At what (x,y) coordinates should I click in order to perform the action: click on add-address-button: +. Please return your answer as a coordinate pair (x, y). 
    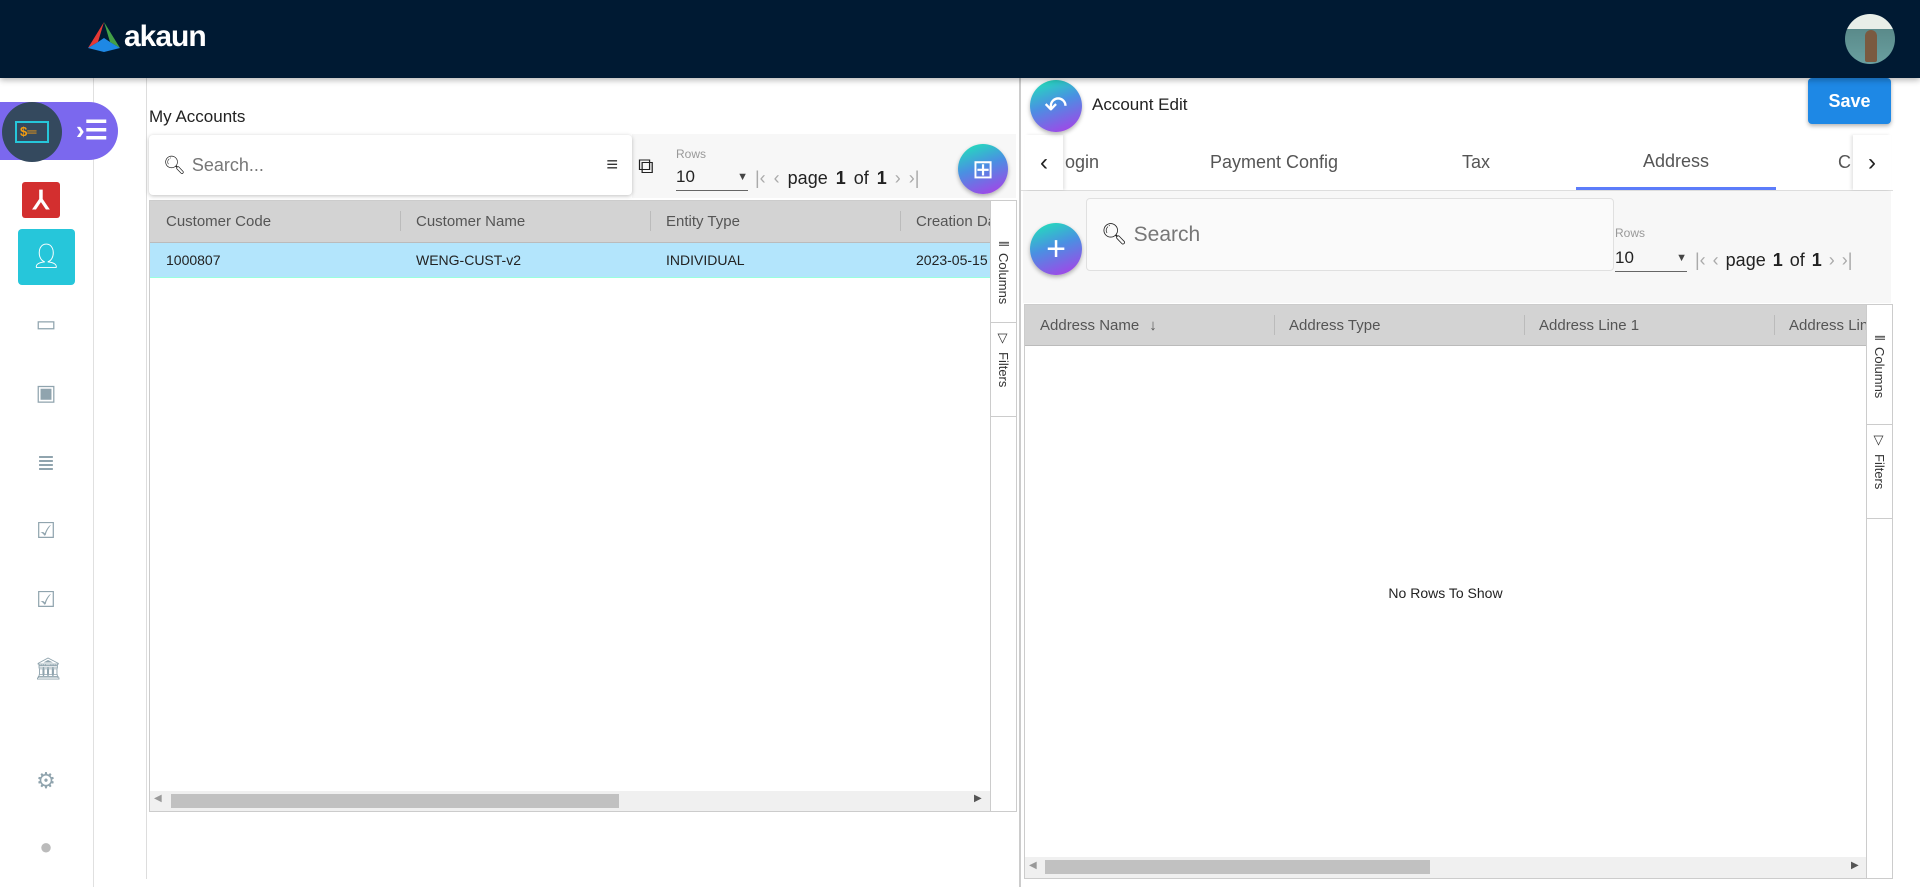
    Looking at the image, I should click on (1056, 249).